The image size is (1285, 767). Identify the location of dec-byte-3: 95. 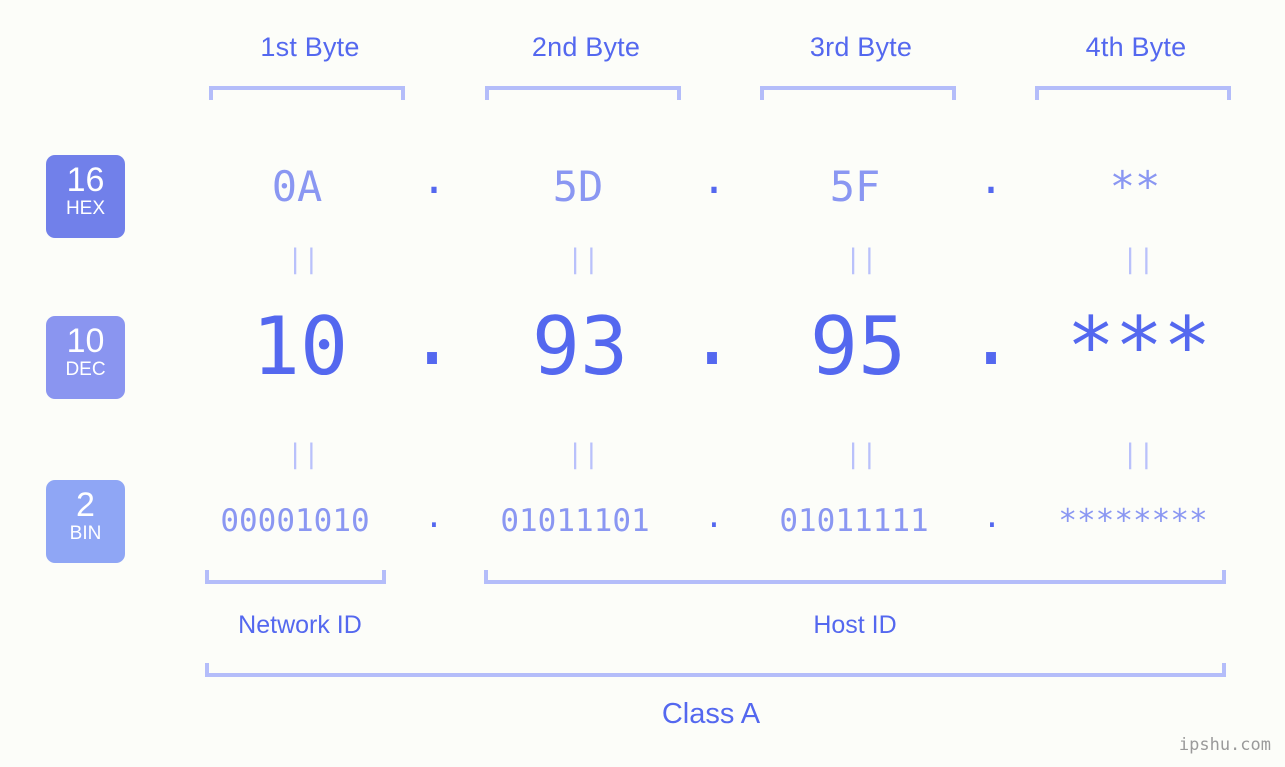
(858, 346).